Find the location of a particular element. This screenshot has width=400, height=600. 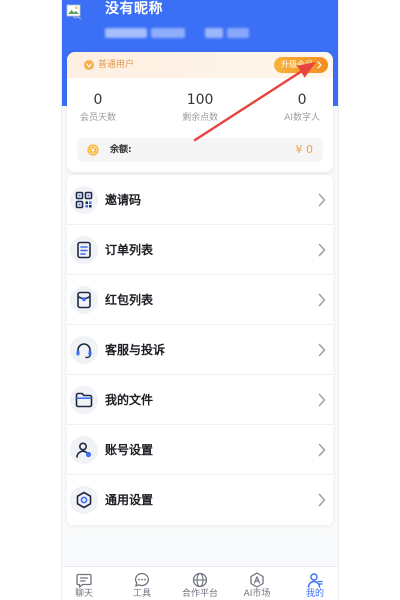

menu-item-label: 订单列表 is located at coordinates (129, 250).